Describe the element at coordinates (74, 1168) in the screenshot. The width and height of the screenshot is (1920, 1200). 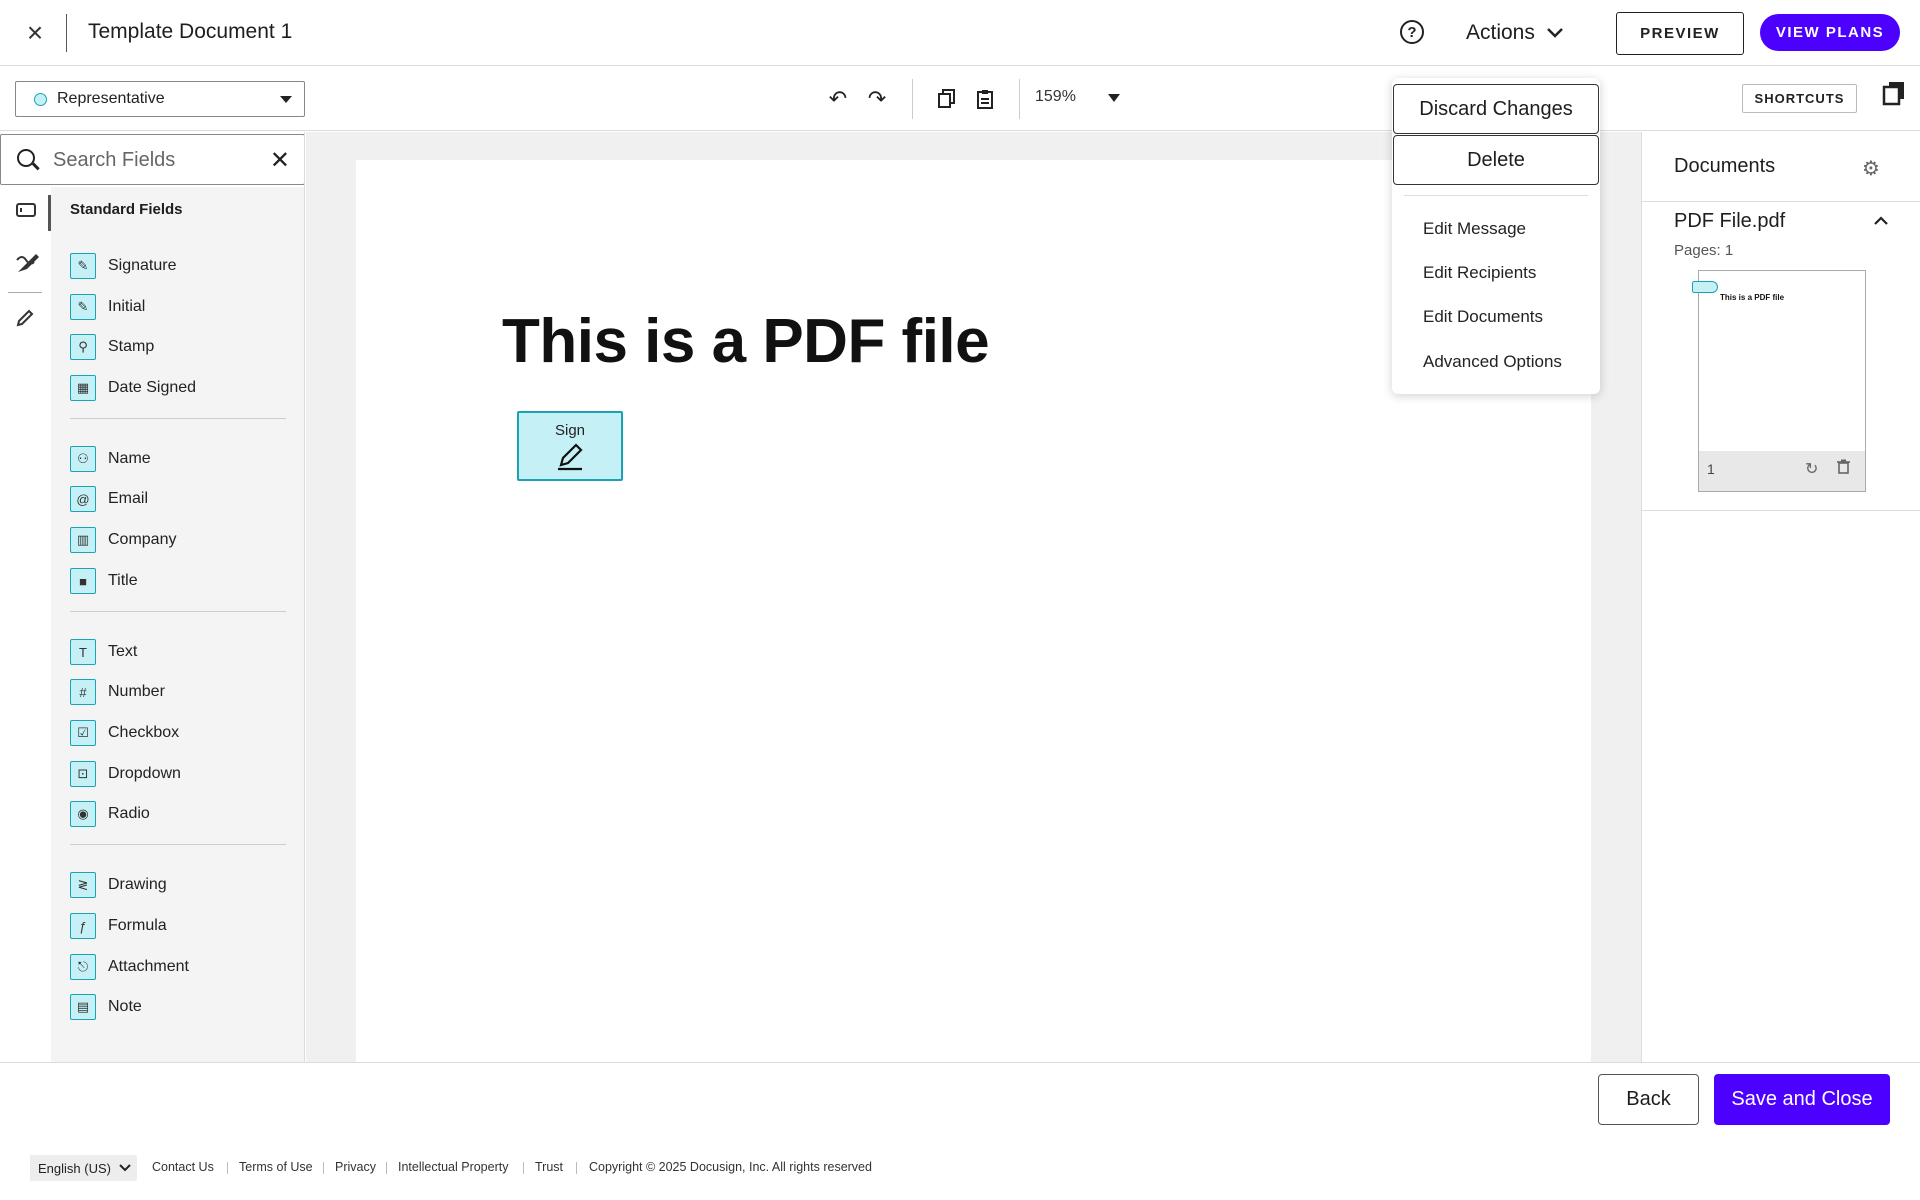
I see `language-label: English (US)` at that location.